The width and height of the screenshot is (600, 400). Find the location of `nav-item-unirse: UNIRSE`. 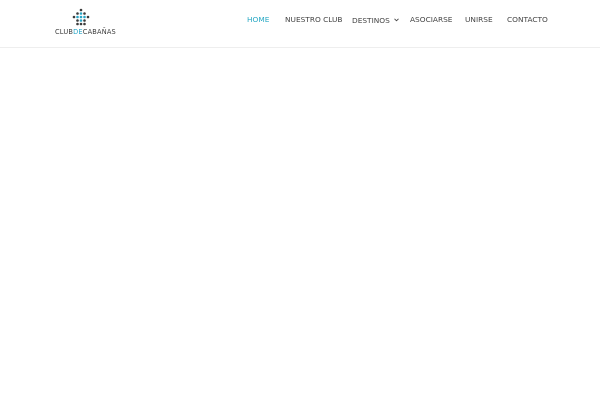

nav-item-unirse: UNIRSE is located at coordinates (479, 19).